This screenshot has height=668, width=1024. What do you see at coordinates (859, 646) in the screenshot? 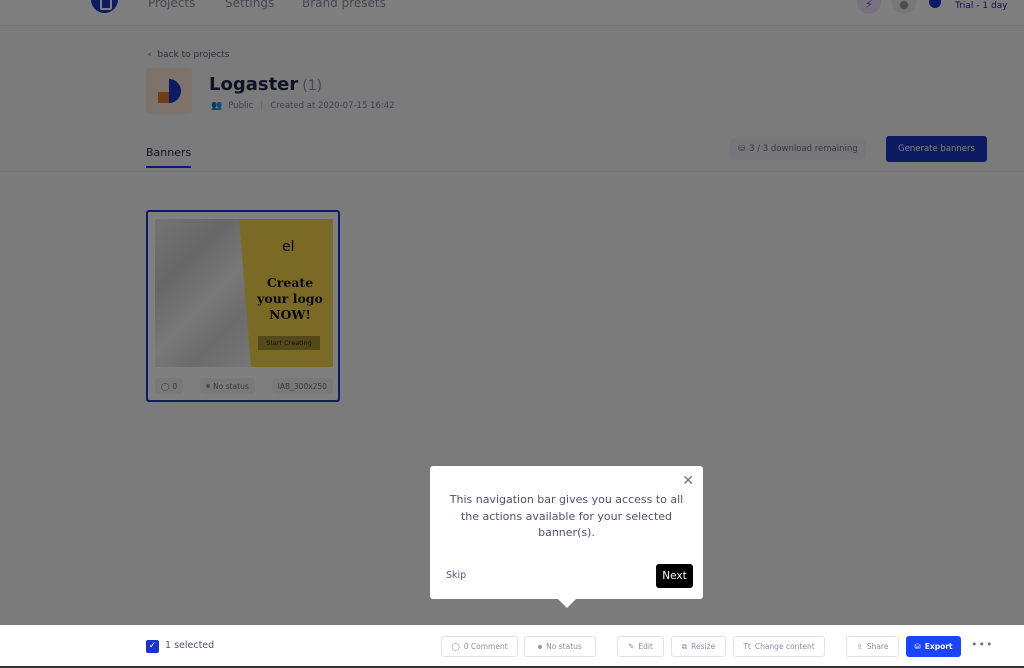
I see `share-icon: ⇪` at bounding box center [859, 646].